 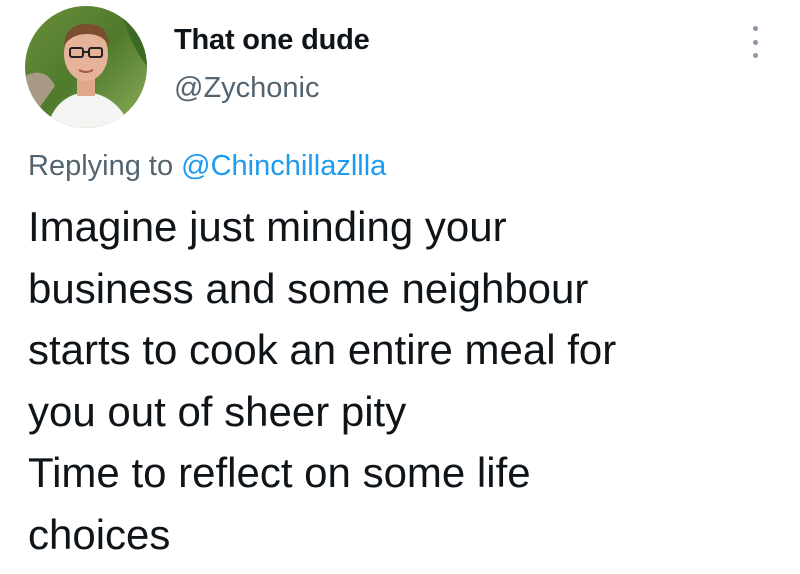 What do you see at coordinates (217, 411) in the screenshot?
I see `tweet-line: you out of sheer pity` at bounding box center [217, 411].